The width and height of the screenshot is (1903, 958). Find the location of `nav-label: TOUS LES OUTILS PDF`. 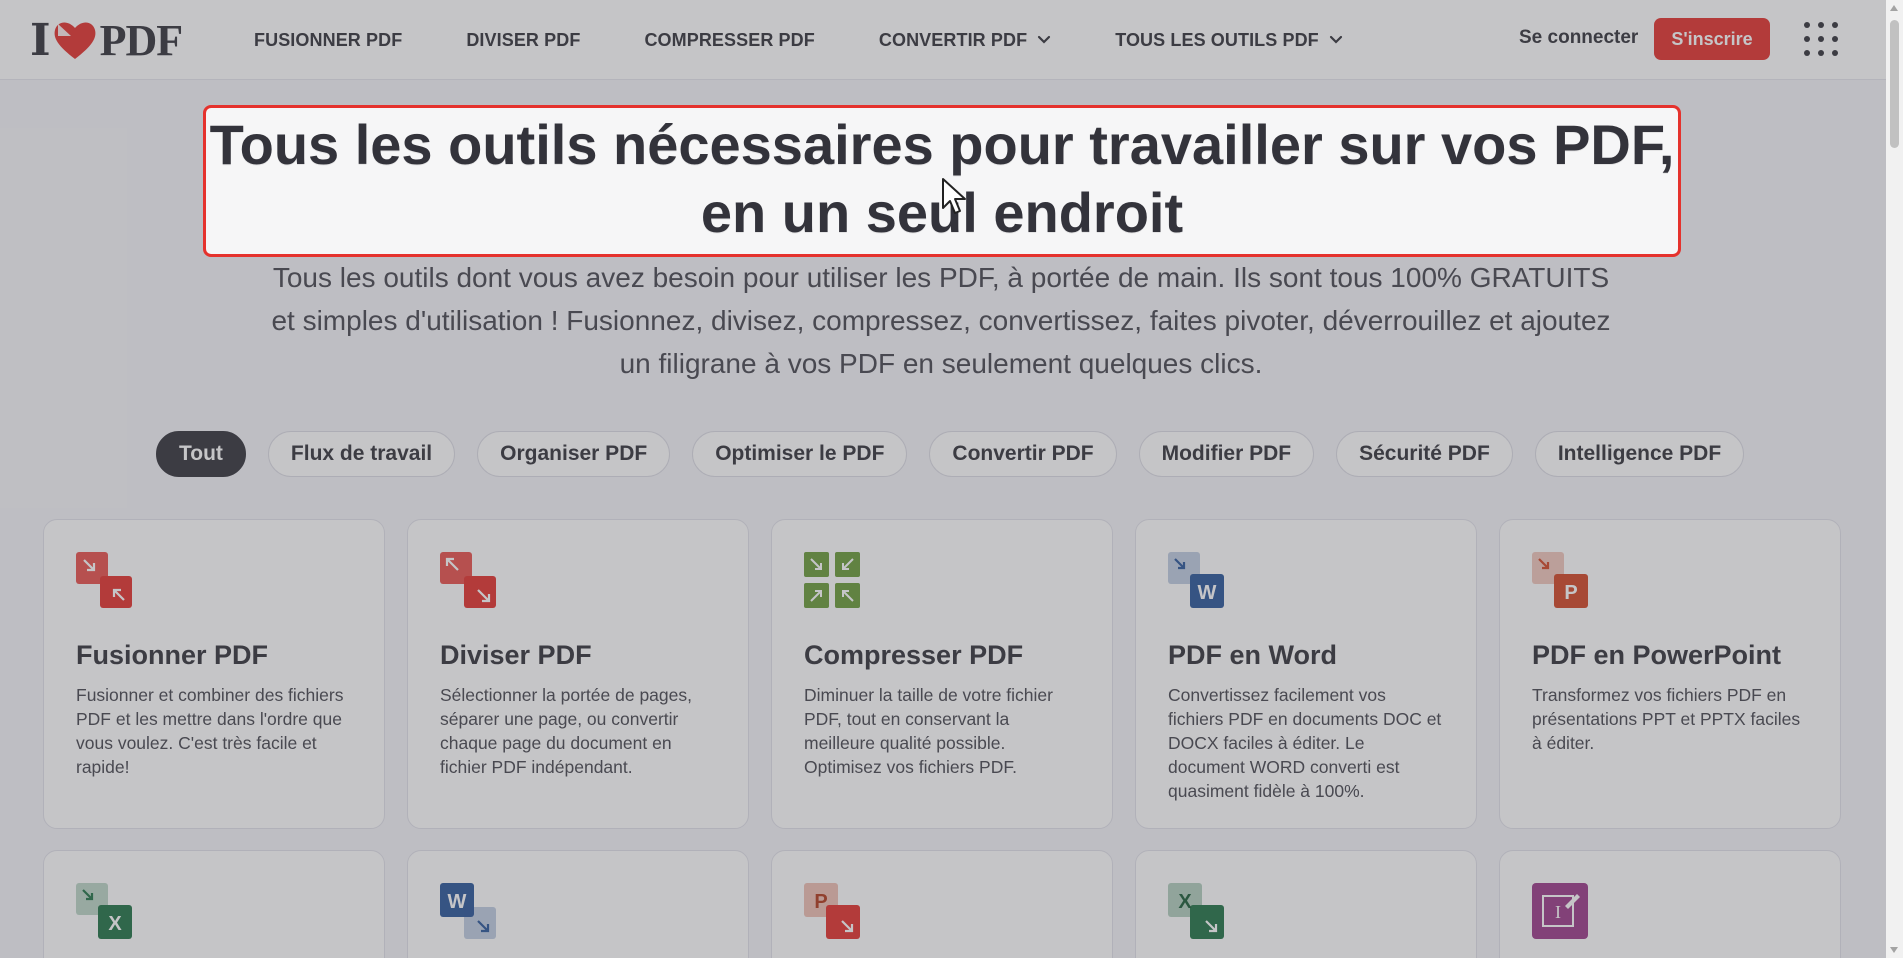

nav-label: TOUS LES OUTILS PDF is located at coordinates (1217, 39).